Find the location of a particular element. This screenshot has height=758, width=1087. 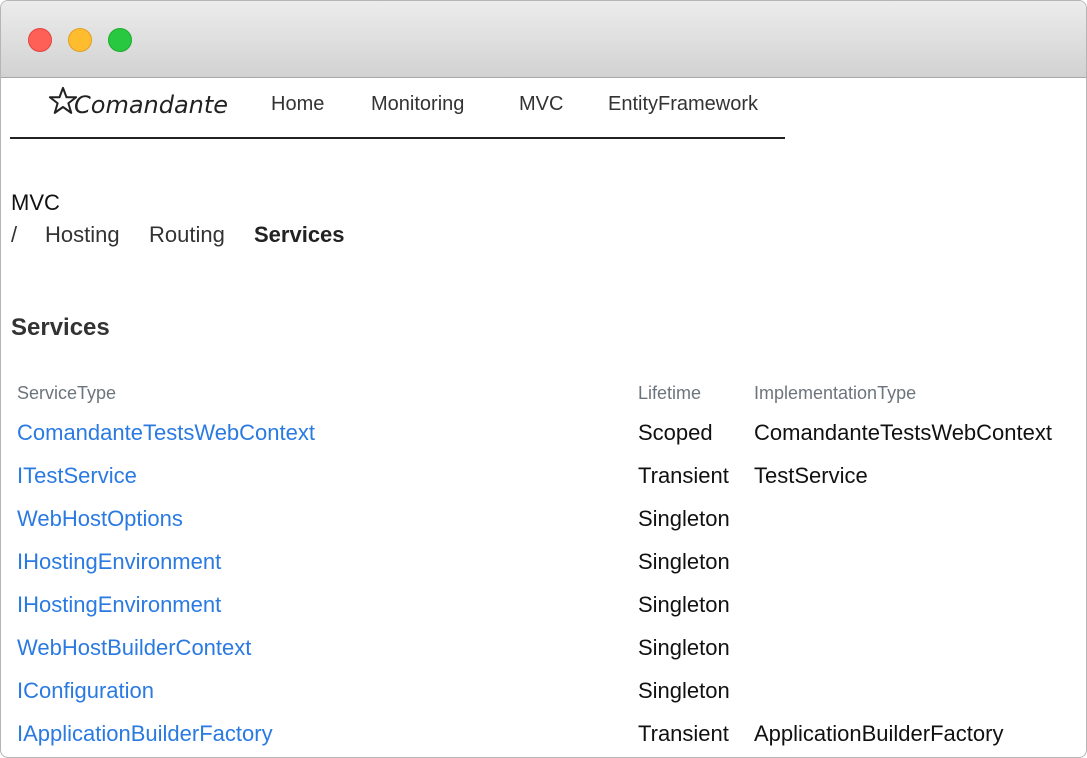

nav-item-entityframework: EntityFramework is located at coordinates (683, 104).